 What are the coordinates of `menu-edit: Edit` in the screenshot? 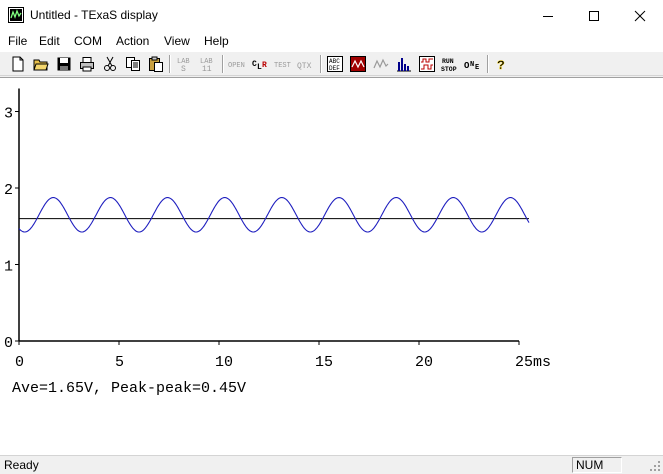 It's located at (49, 41).